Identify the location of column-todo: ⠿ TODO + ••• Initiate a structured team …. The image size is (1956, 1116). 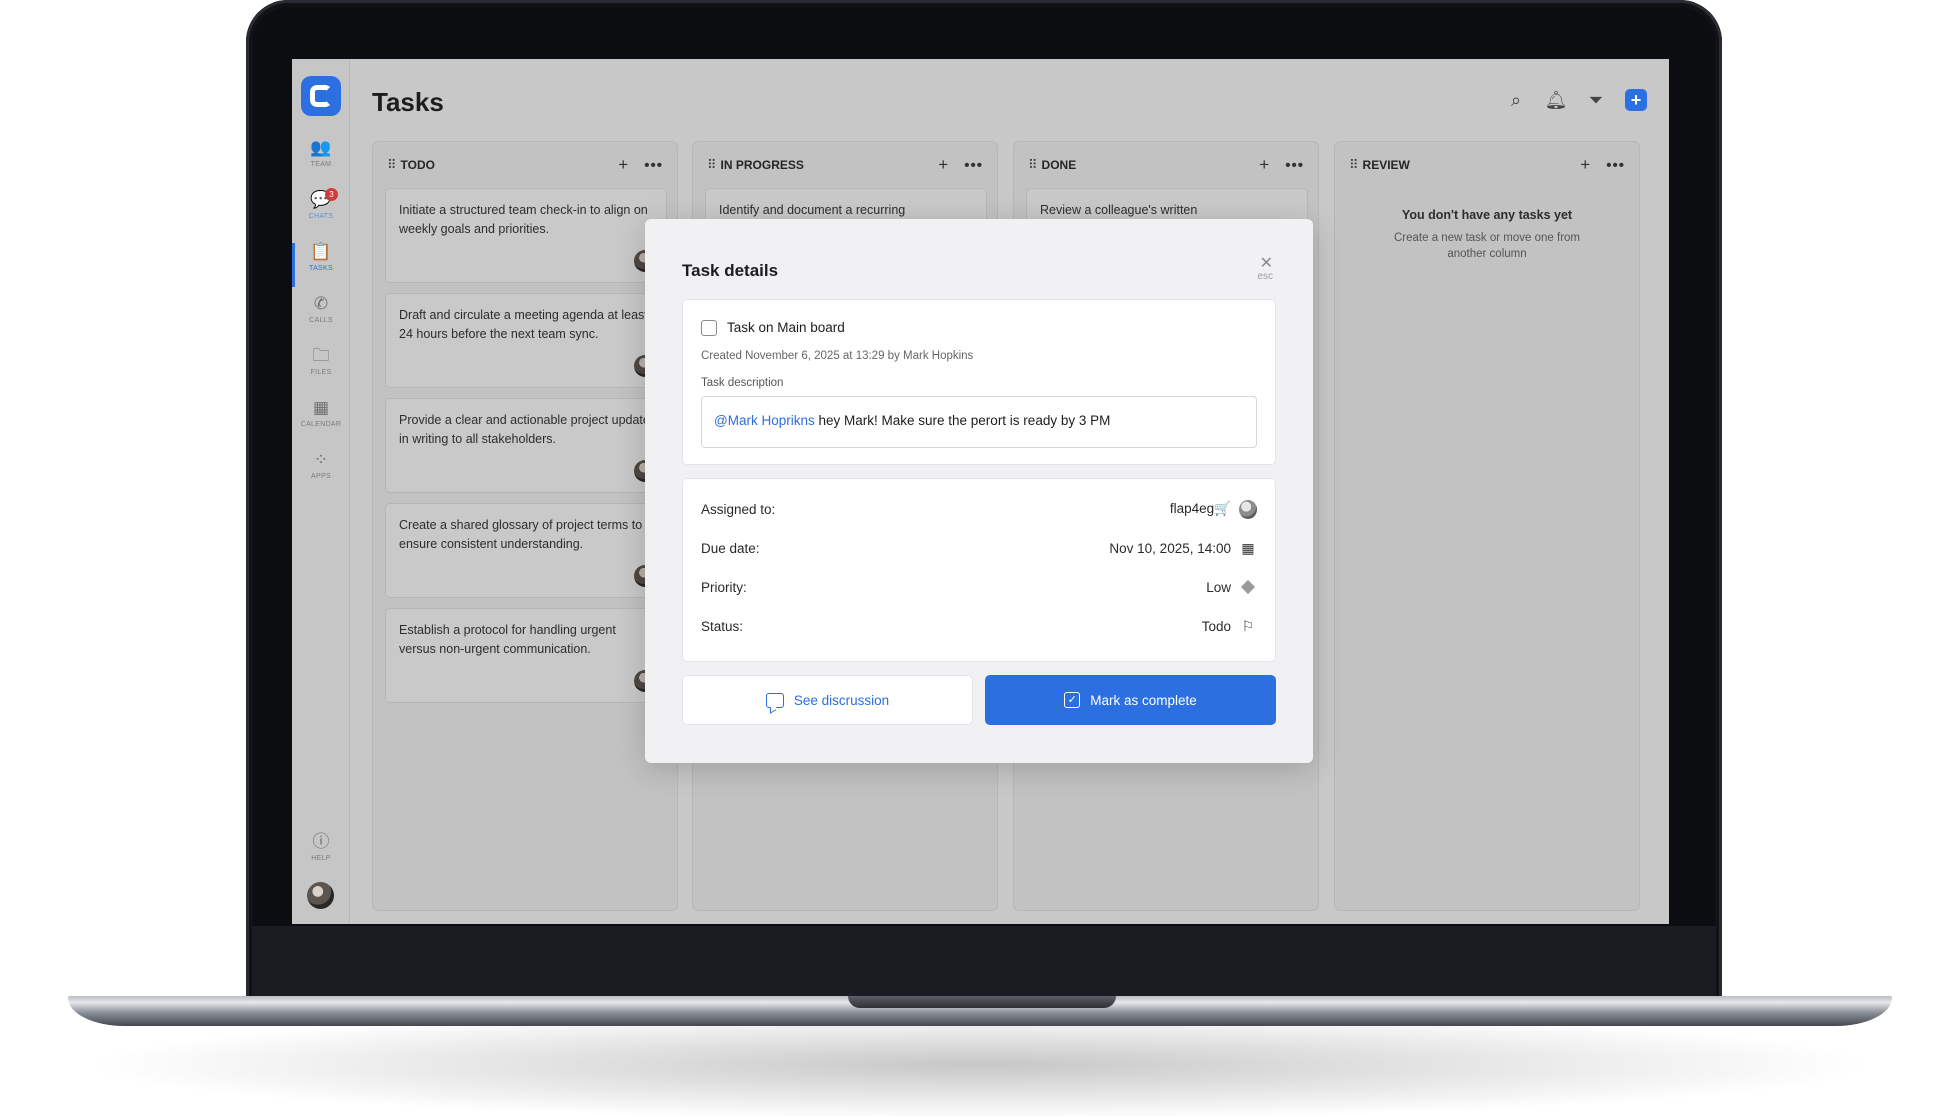
(525, 526).